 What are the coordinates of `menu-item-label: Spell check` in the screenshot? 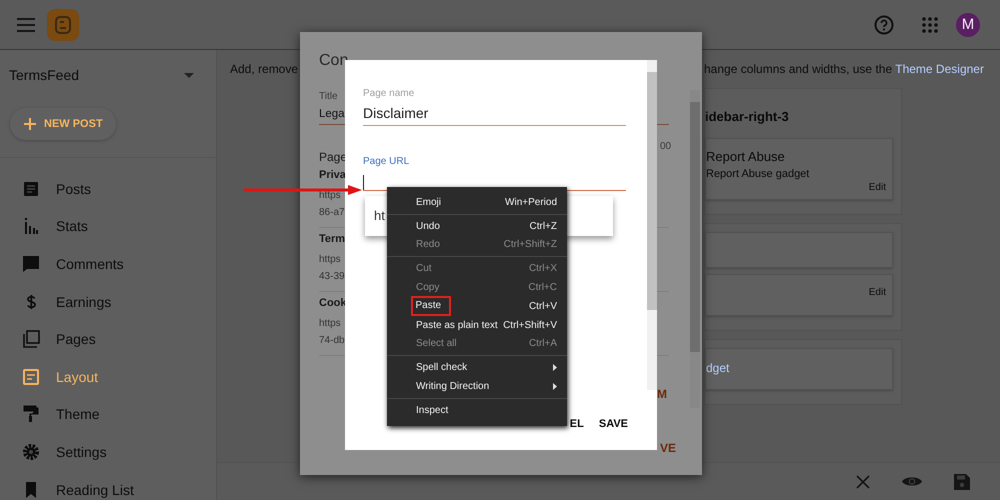 It's located at (442, 368).